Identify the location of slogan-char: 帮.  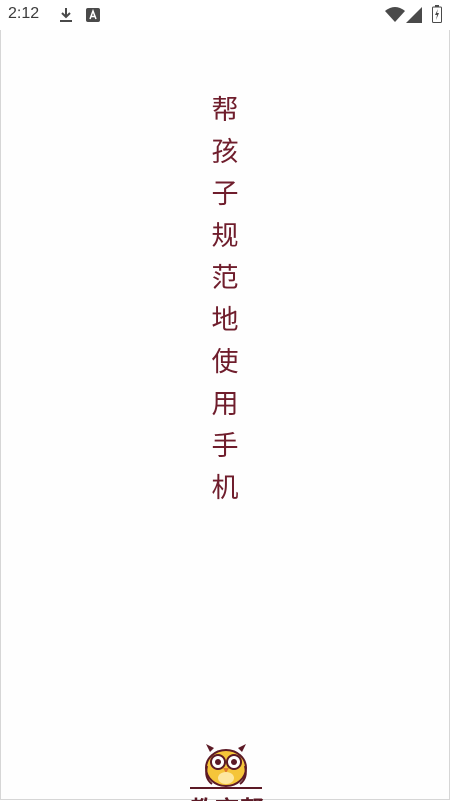
(225, 110).